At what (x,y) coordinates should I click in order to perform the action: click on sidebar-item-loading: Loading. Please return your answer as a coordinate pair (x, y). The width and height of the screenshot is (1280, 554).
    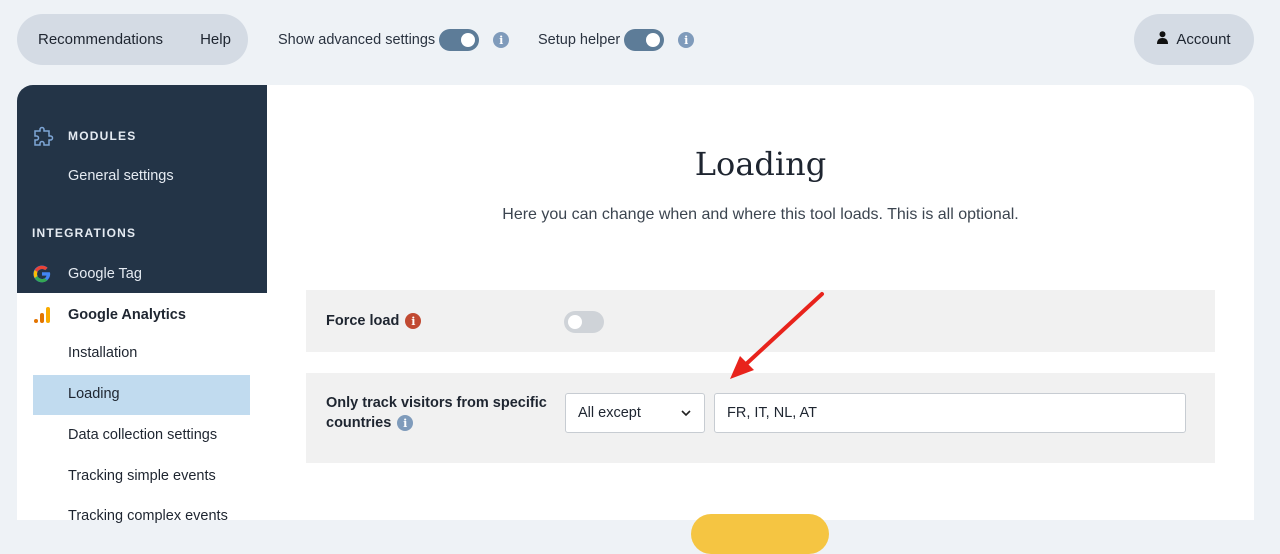
    Looking at the image, I should click on (94, 394).